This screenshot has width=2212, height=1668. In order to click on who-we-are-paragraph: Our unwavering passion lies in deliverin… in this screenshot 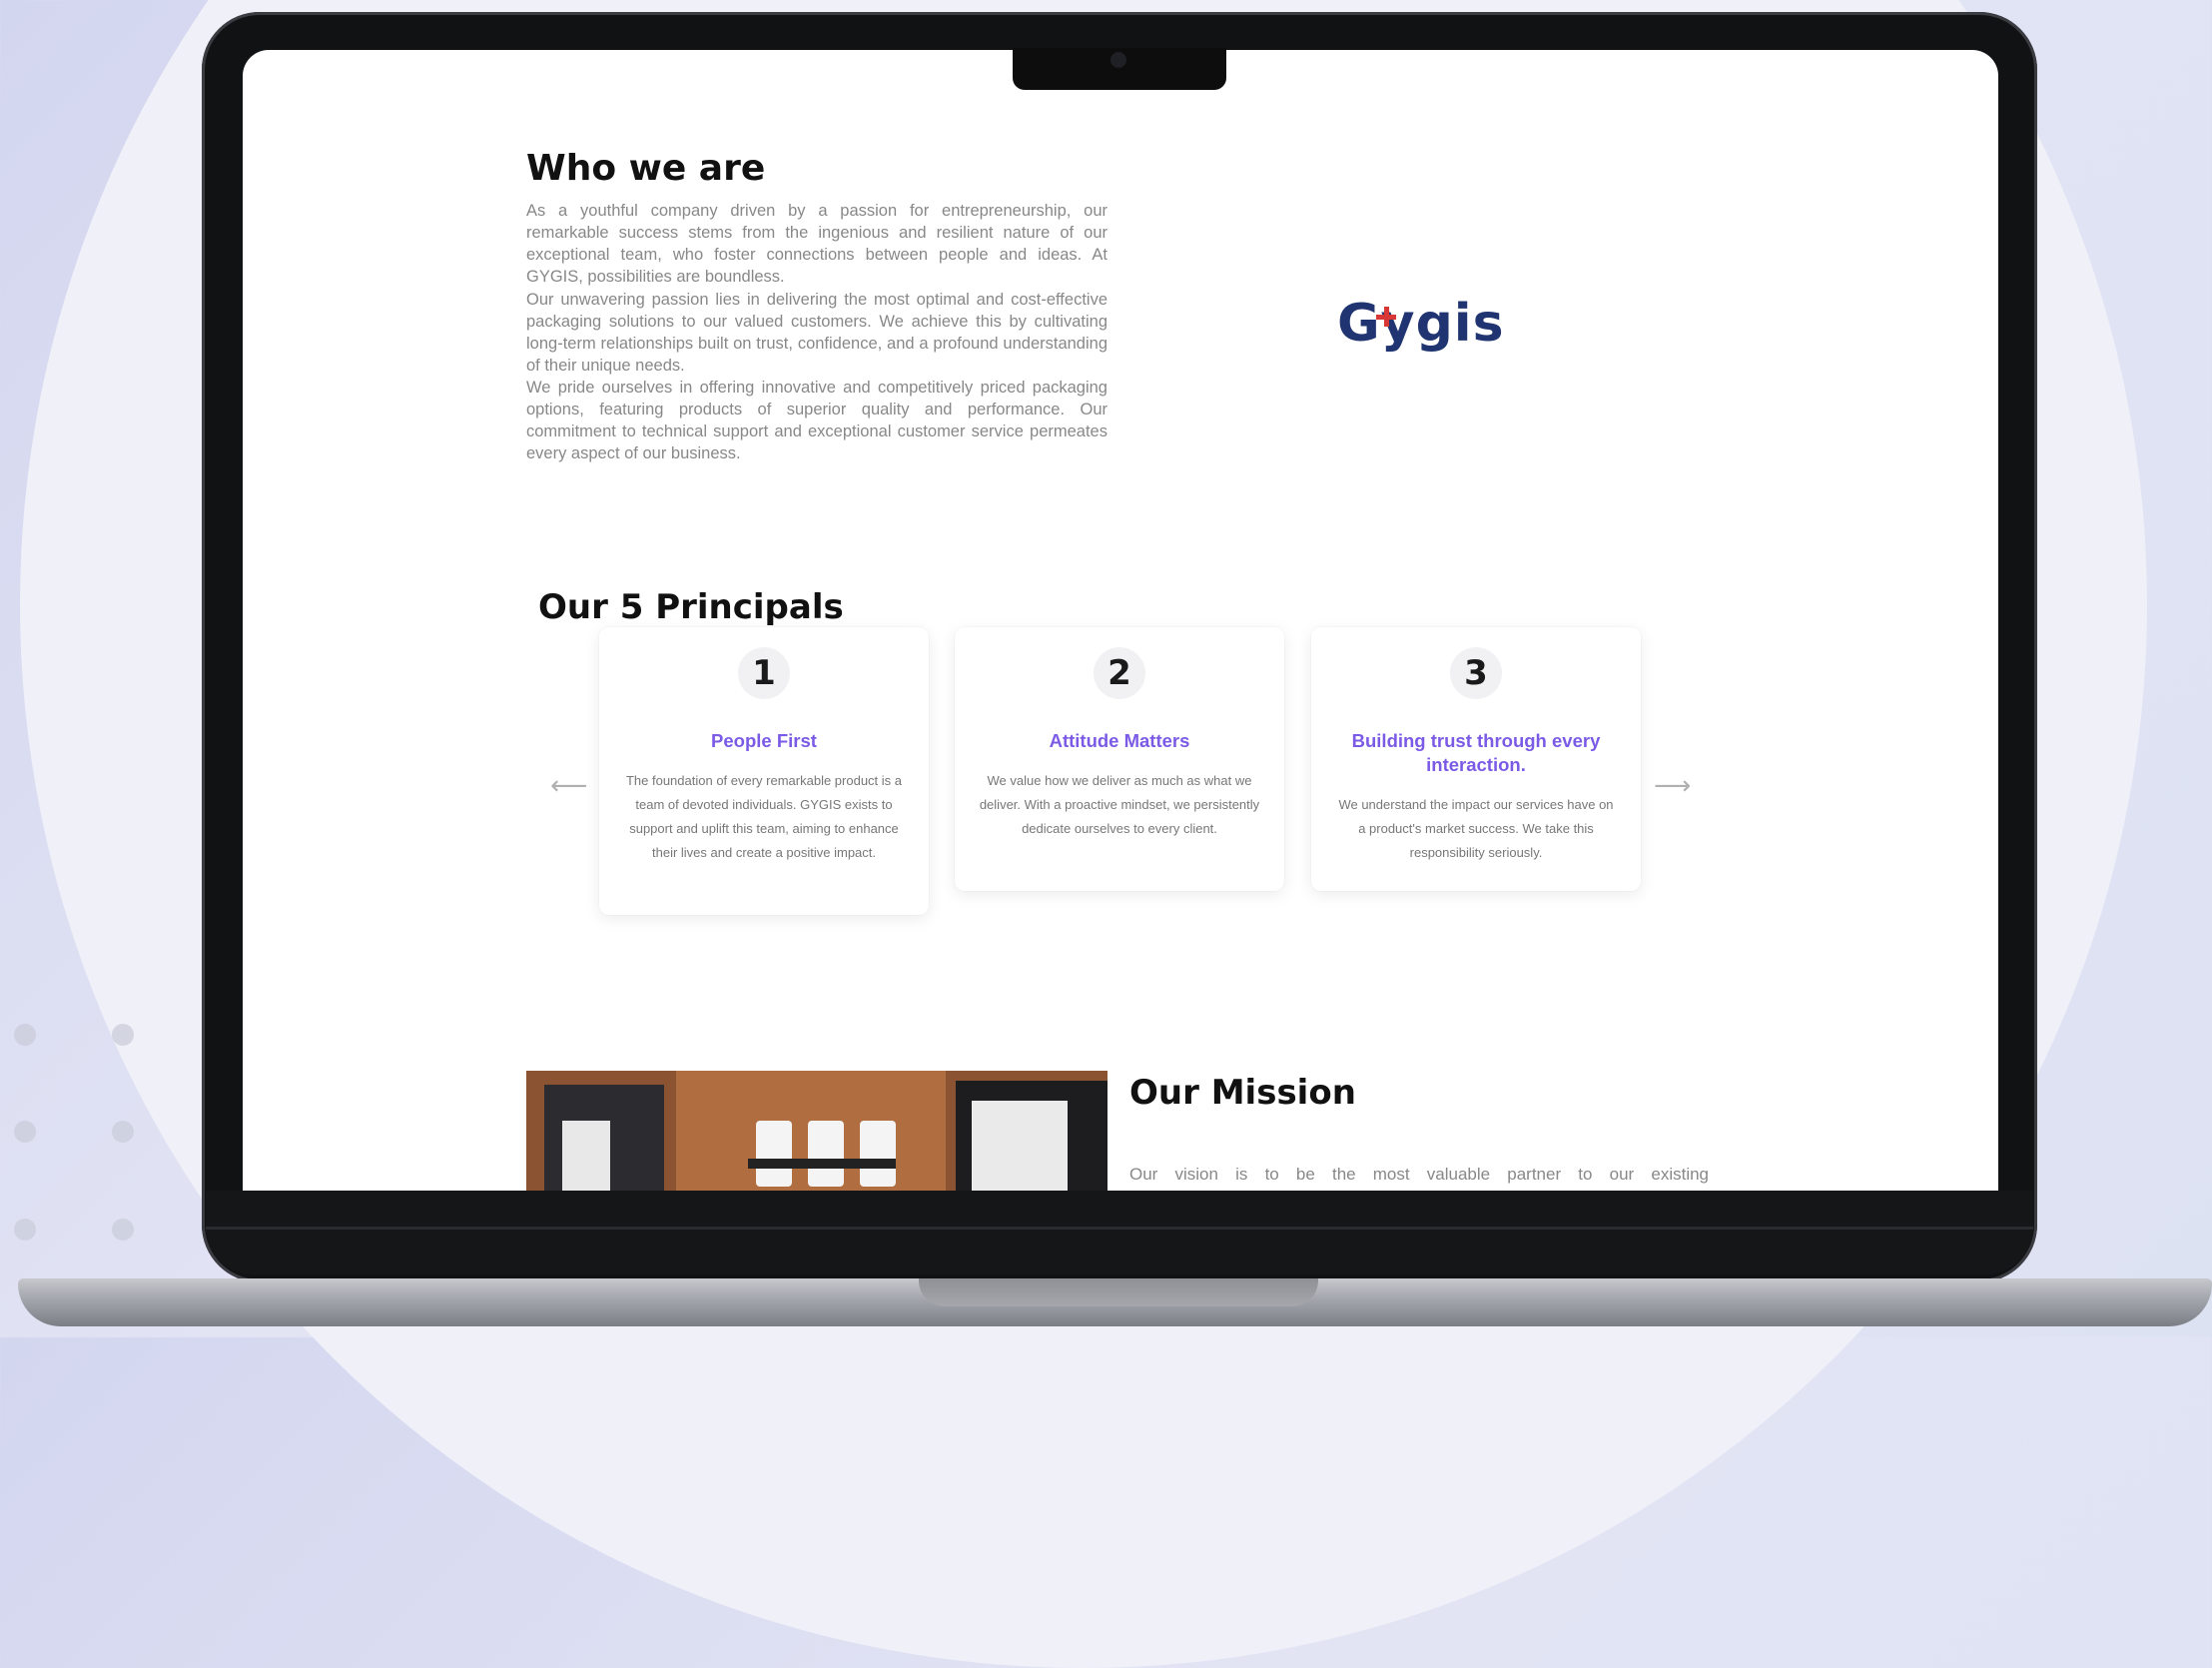, I will do `click(816, 333)`.